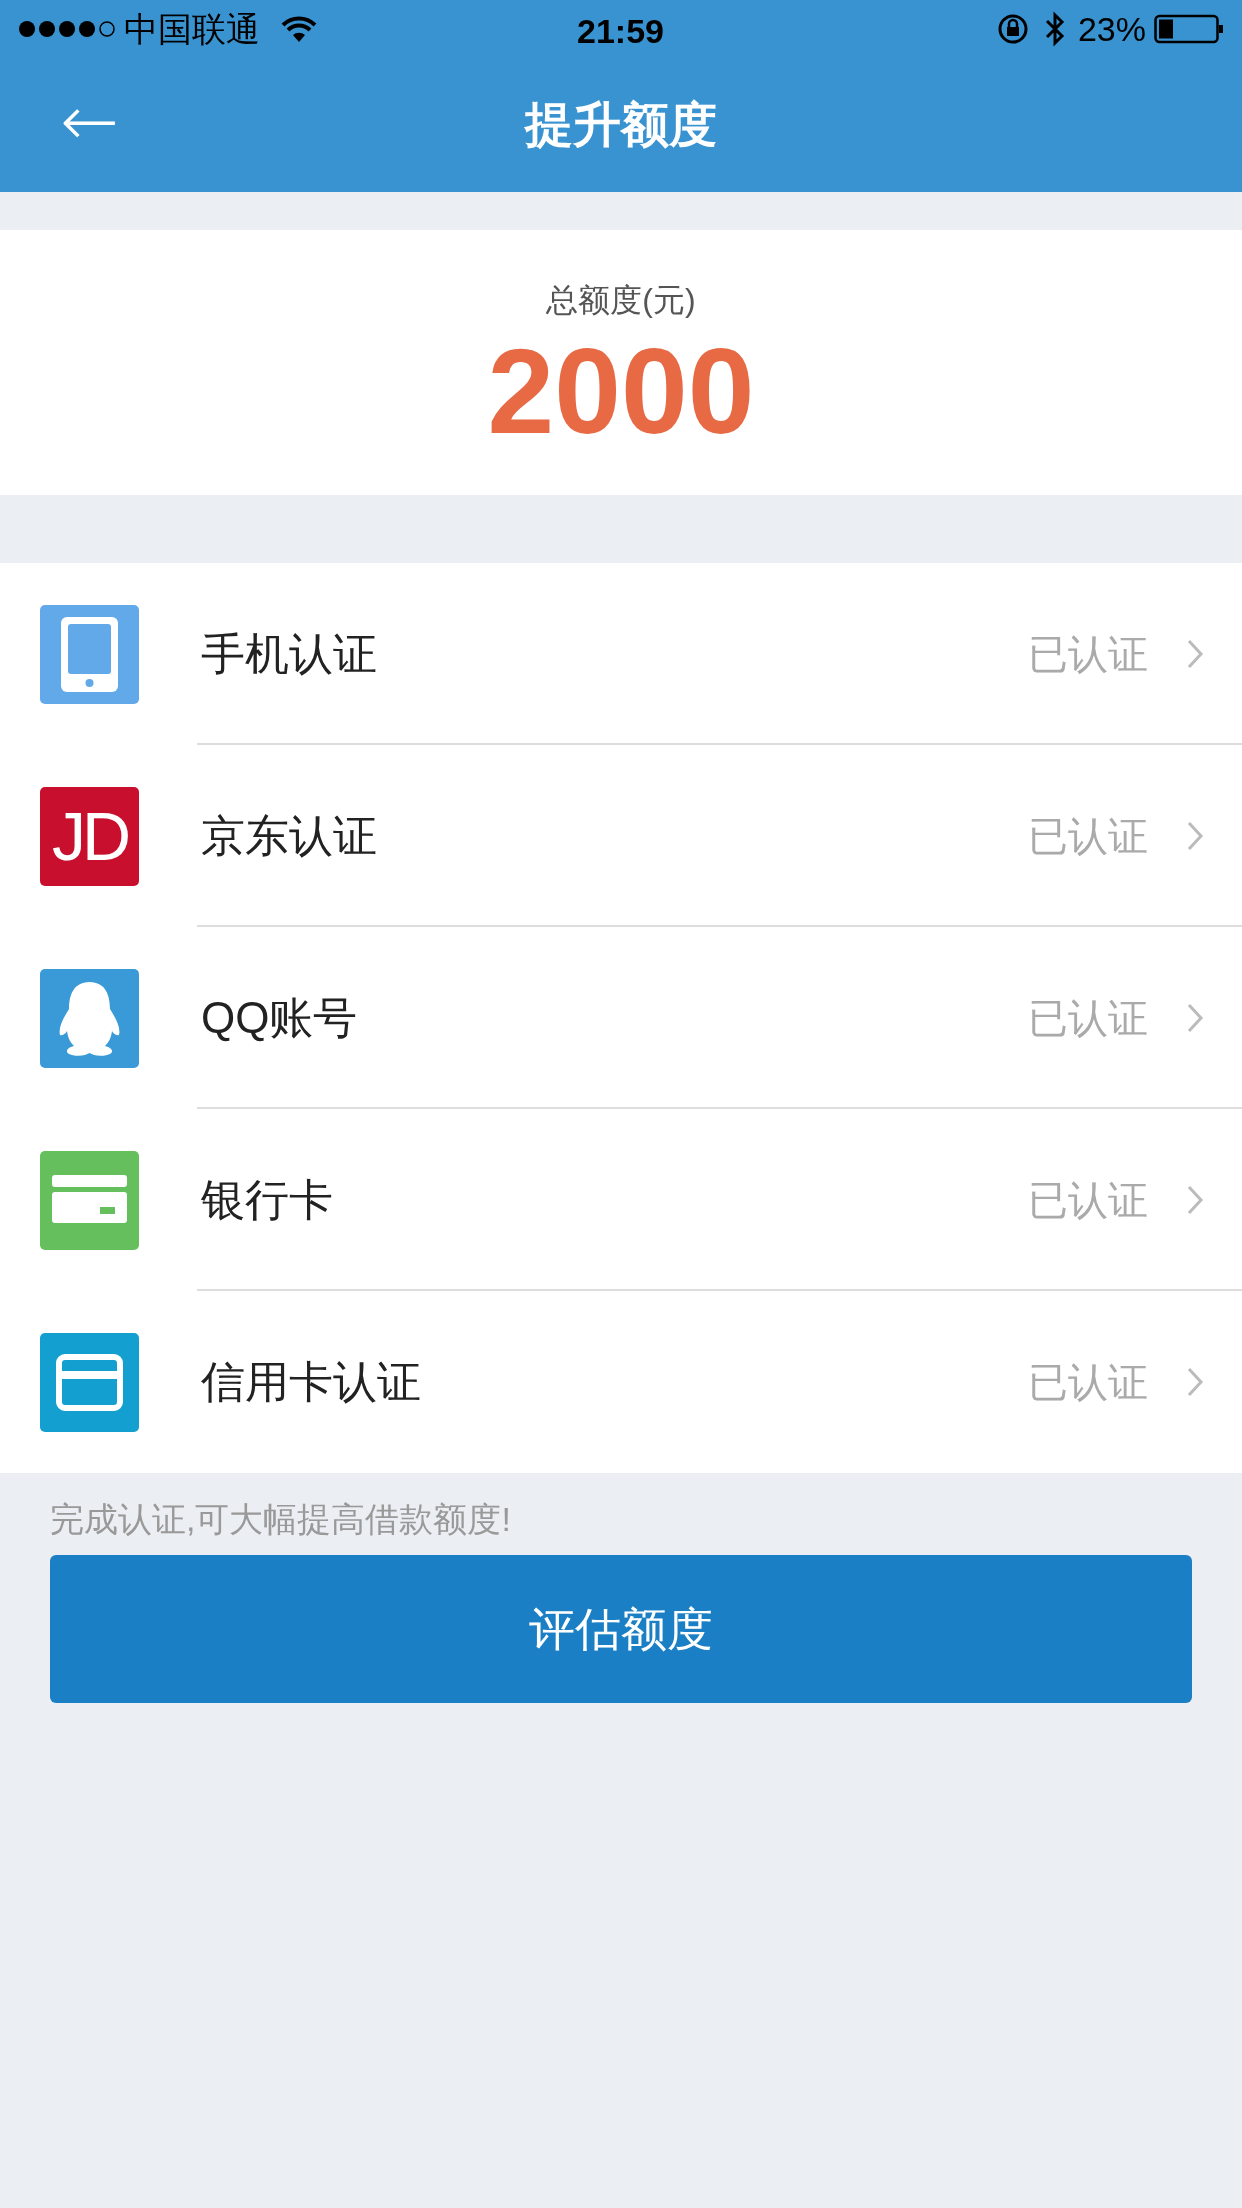 The height and width of the screenshot is (2208, 1242). Describe the element at coordinates (1189, 29) in the screenshot. I see `battery-icon` at that location.